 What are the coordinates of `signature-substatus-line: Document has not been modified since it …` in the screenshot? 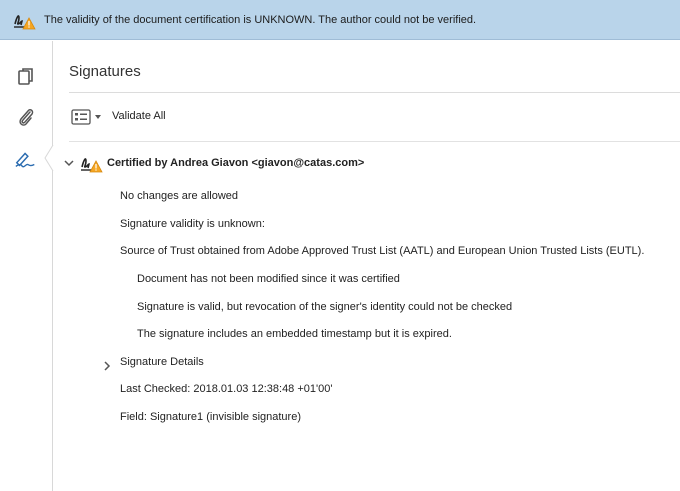 It's located at (268, 279).